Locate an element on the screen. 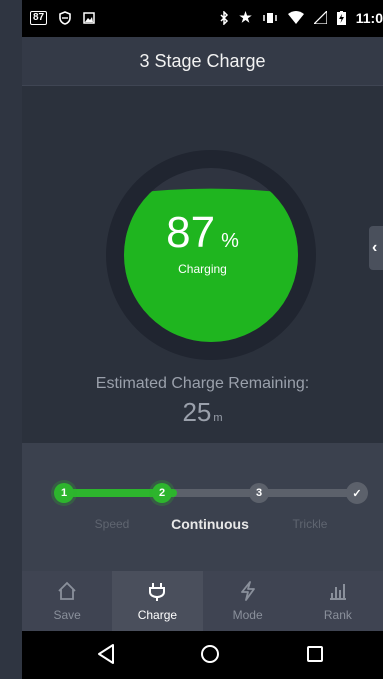  battery-badge-icon: 87 is located at coordinates (39, 18).